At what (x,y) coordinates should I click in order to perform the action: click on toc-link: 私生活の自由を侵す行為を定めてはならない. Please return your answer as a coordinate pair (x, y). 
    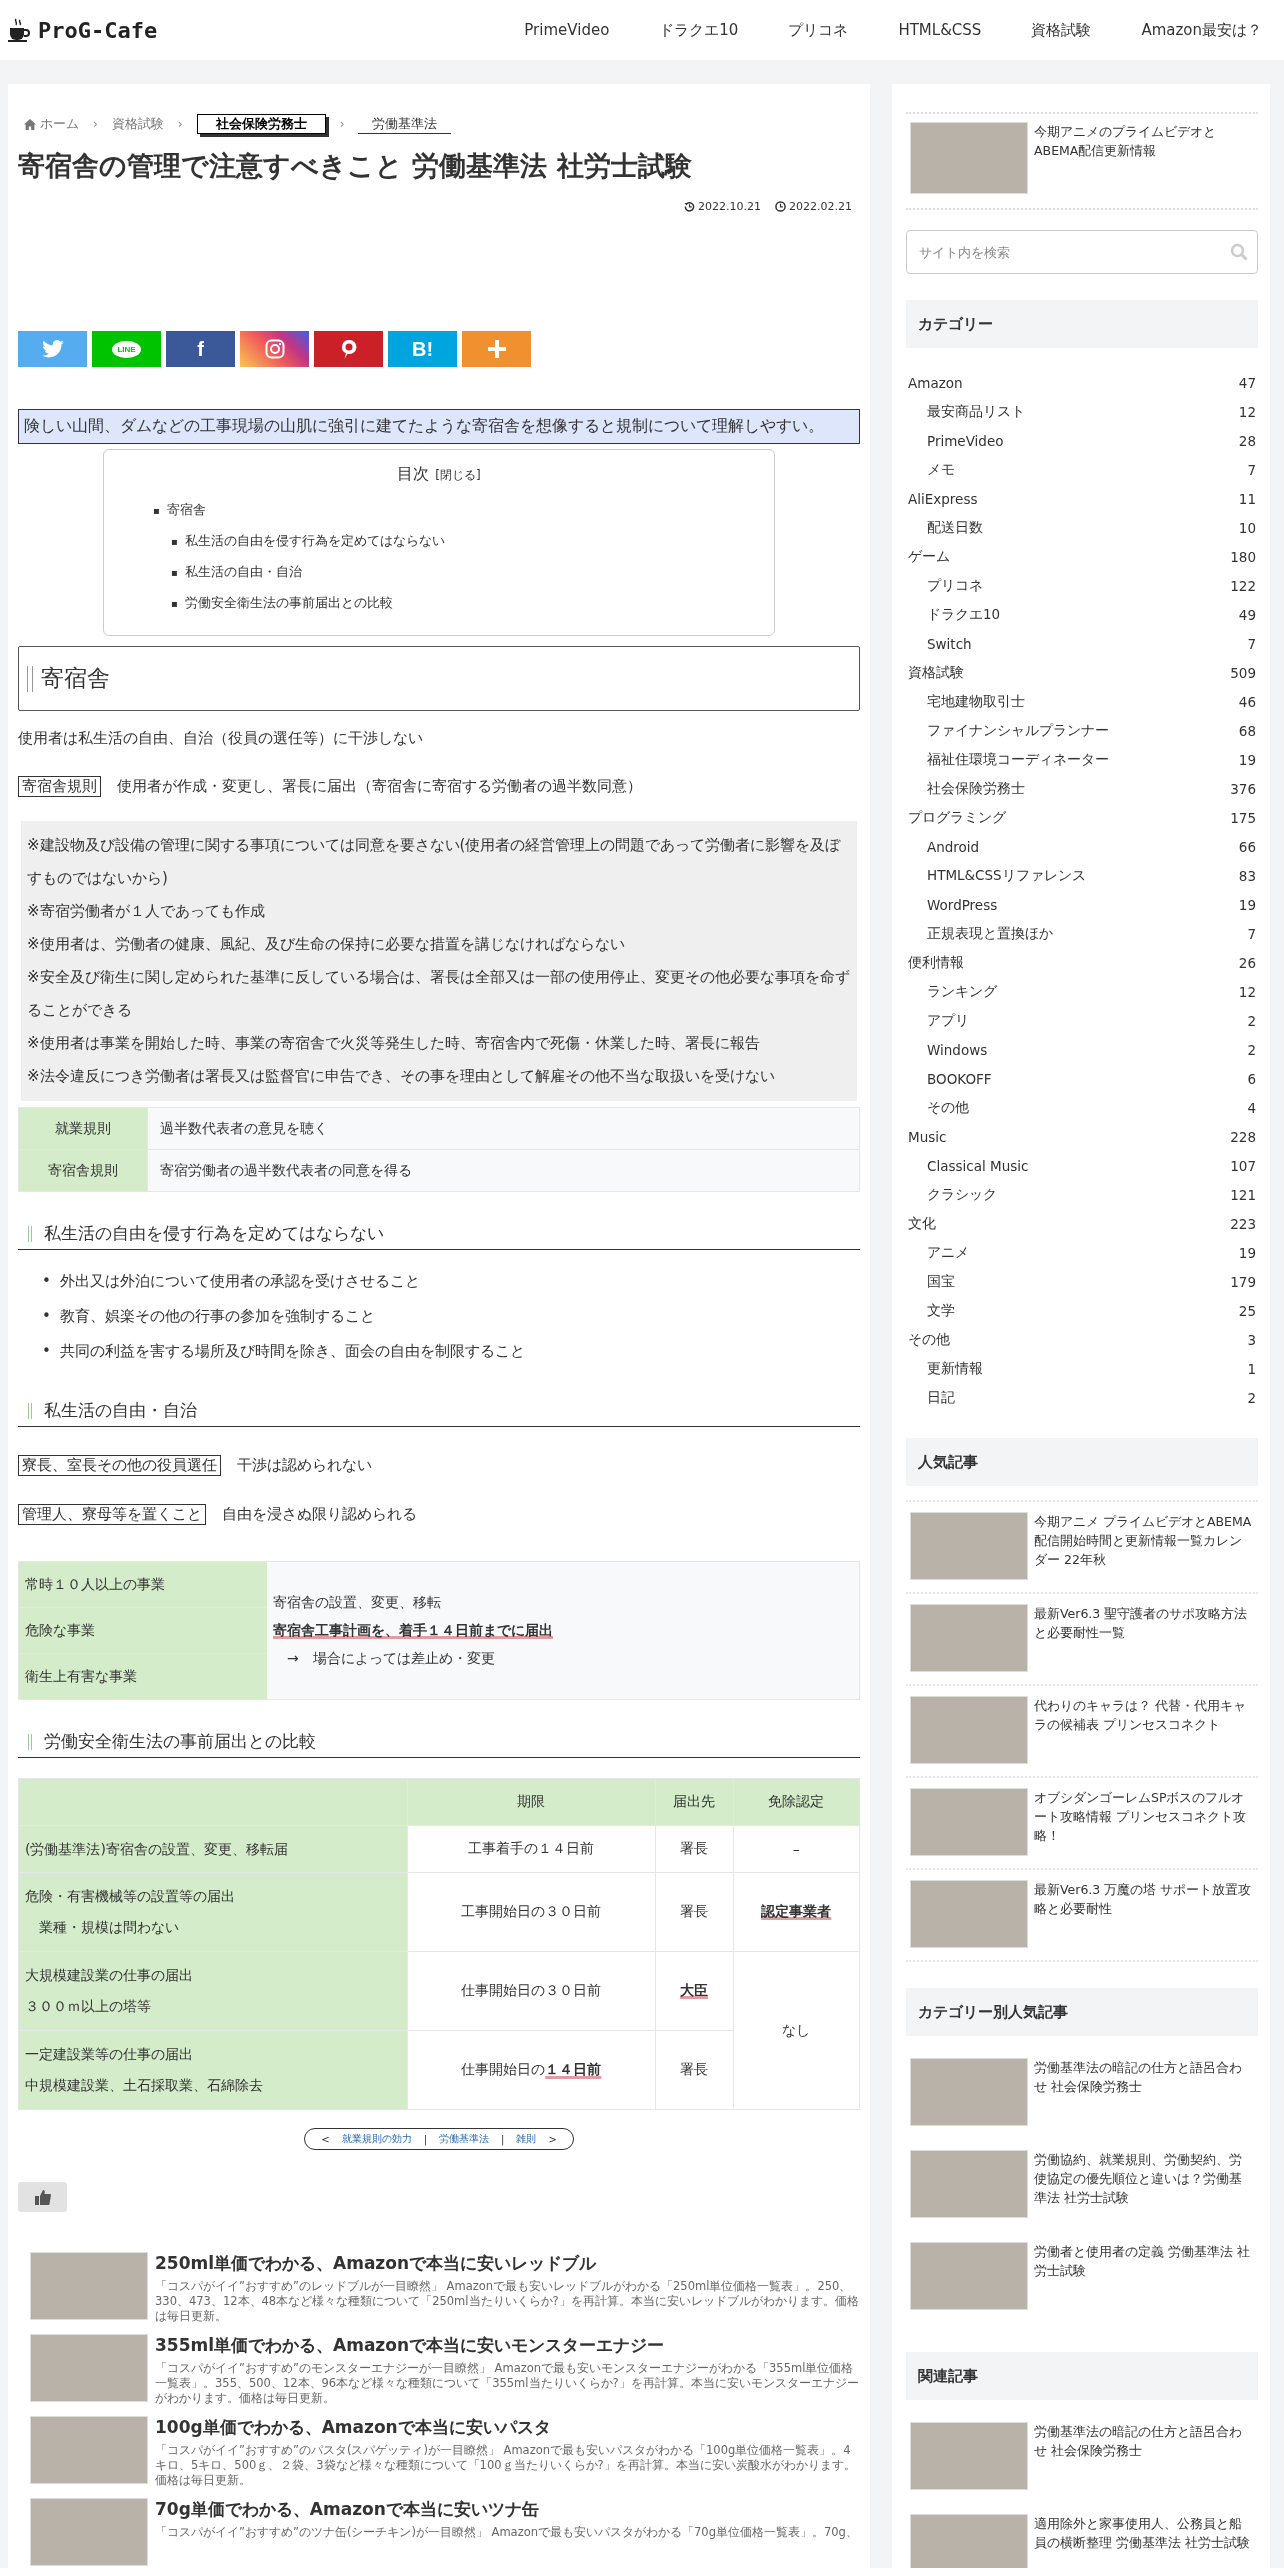
    Looking at the image, I should click on (315, 540).